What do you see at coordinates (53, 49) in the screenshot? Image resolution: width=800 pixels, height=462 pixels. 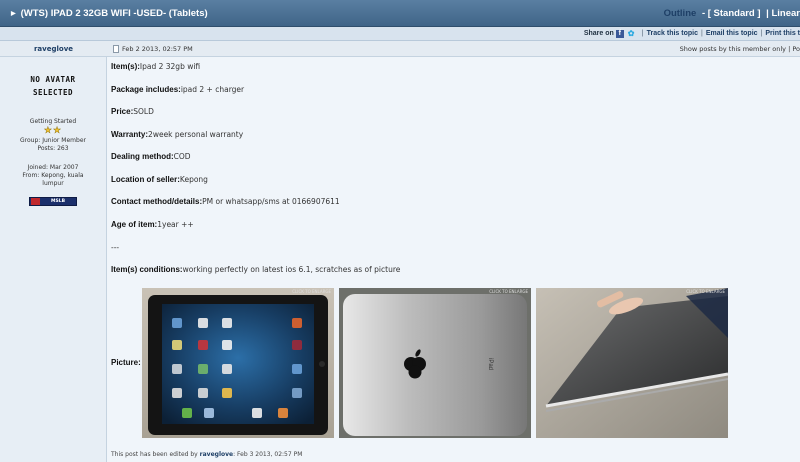 I see `post-author: raveglove` at bounding box center [53, 49].